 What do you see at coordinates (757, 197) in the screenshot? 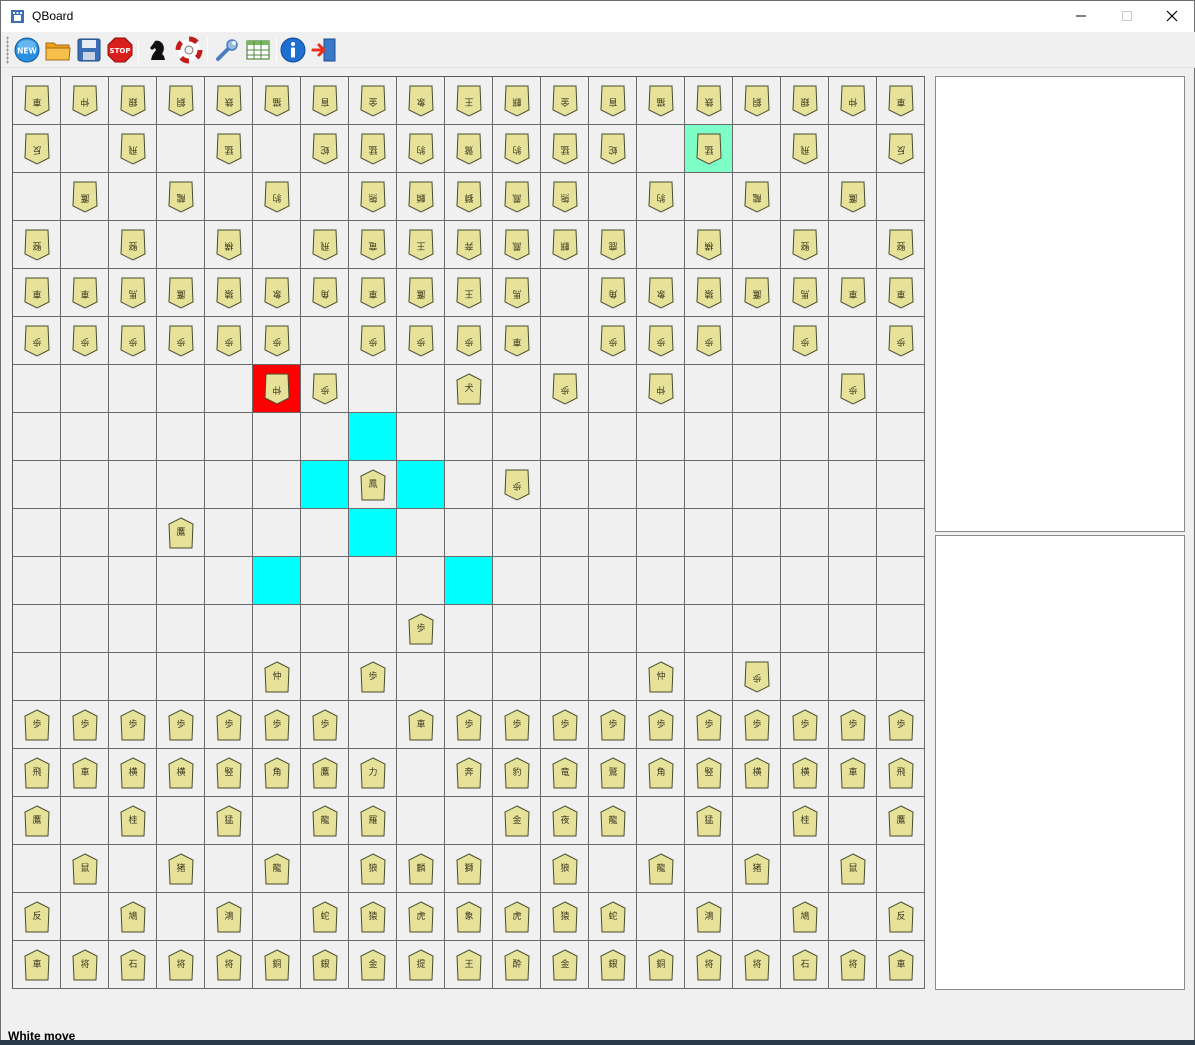
I see `white-piece: 龍` at bounding box center [757, 197].